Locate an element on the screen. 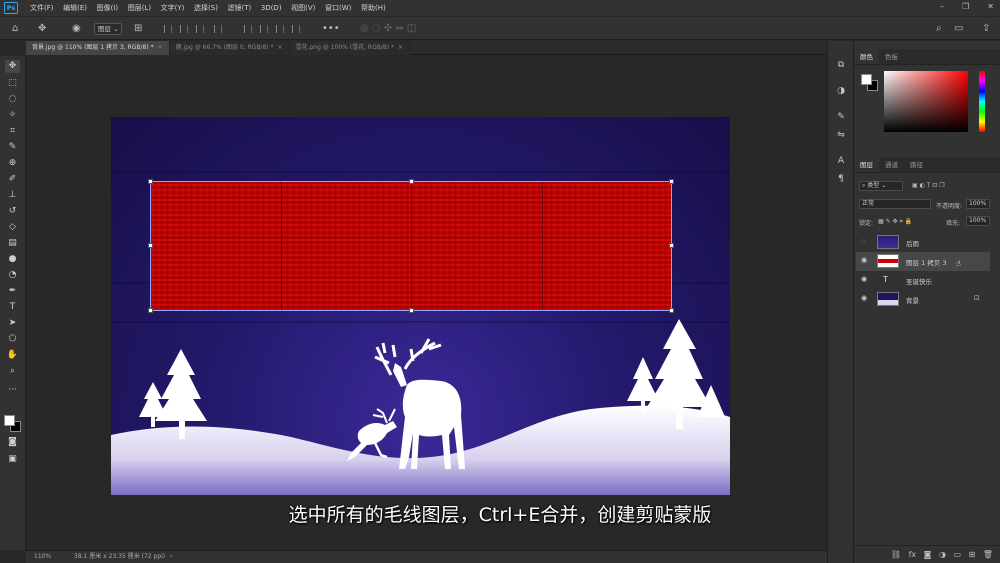  menu-edit: 编辑(E) is located at coordinates (75, 8).